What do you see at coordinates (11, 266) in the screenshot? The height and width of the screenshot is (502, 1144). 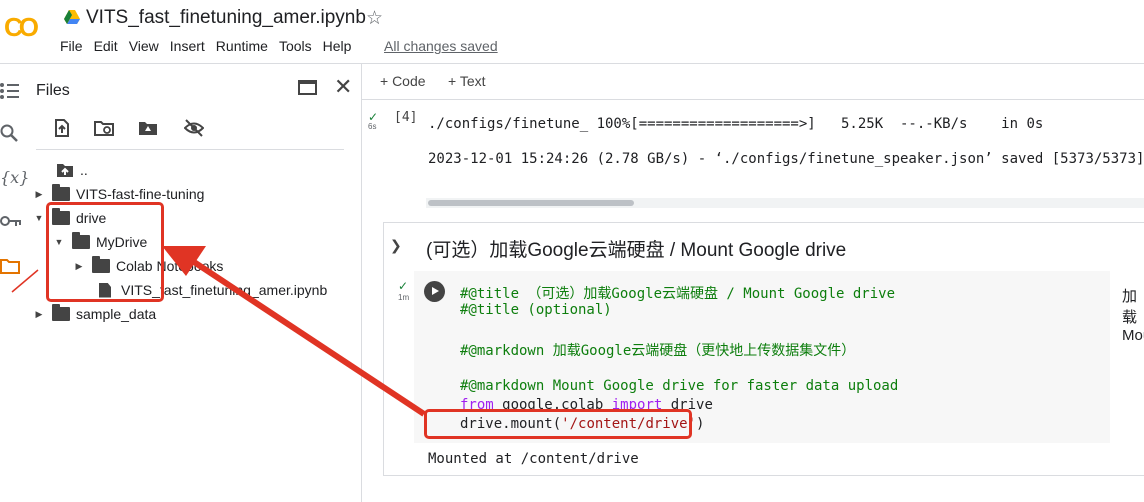 I see `files-folder-icon` at bounding box center [11, 266].